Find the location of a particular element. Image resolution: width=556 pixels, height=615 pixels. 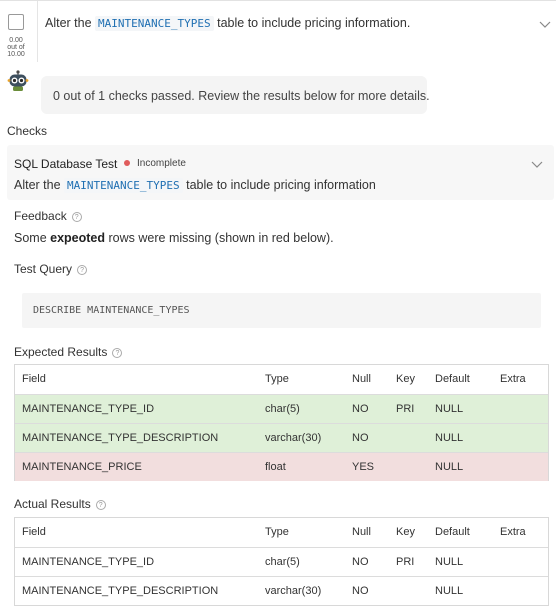

bot-avatar-icon is located at coordinates (18, 80).